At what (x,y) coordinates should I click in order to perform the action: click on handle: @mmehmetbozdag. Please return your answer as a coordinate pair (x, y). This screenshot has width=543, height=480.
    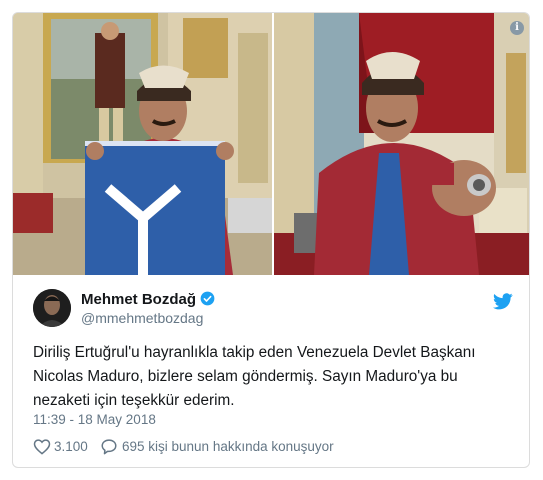
    Looking at the image, I should click on (142, 318).